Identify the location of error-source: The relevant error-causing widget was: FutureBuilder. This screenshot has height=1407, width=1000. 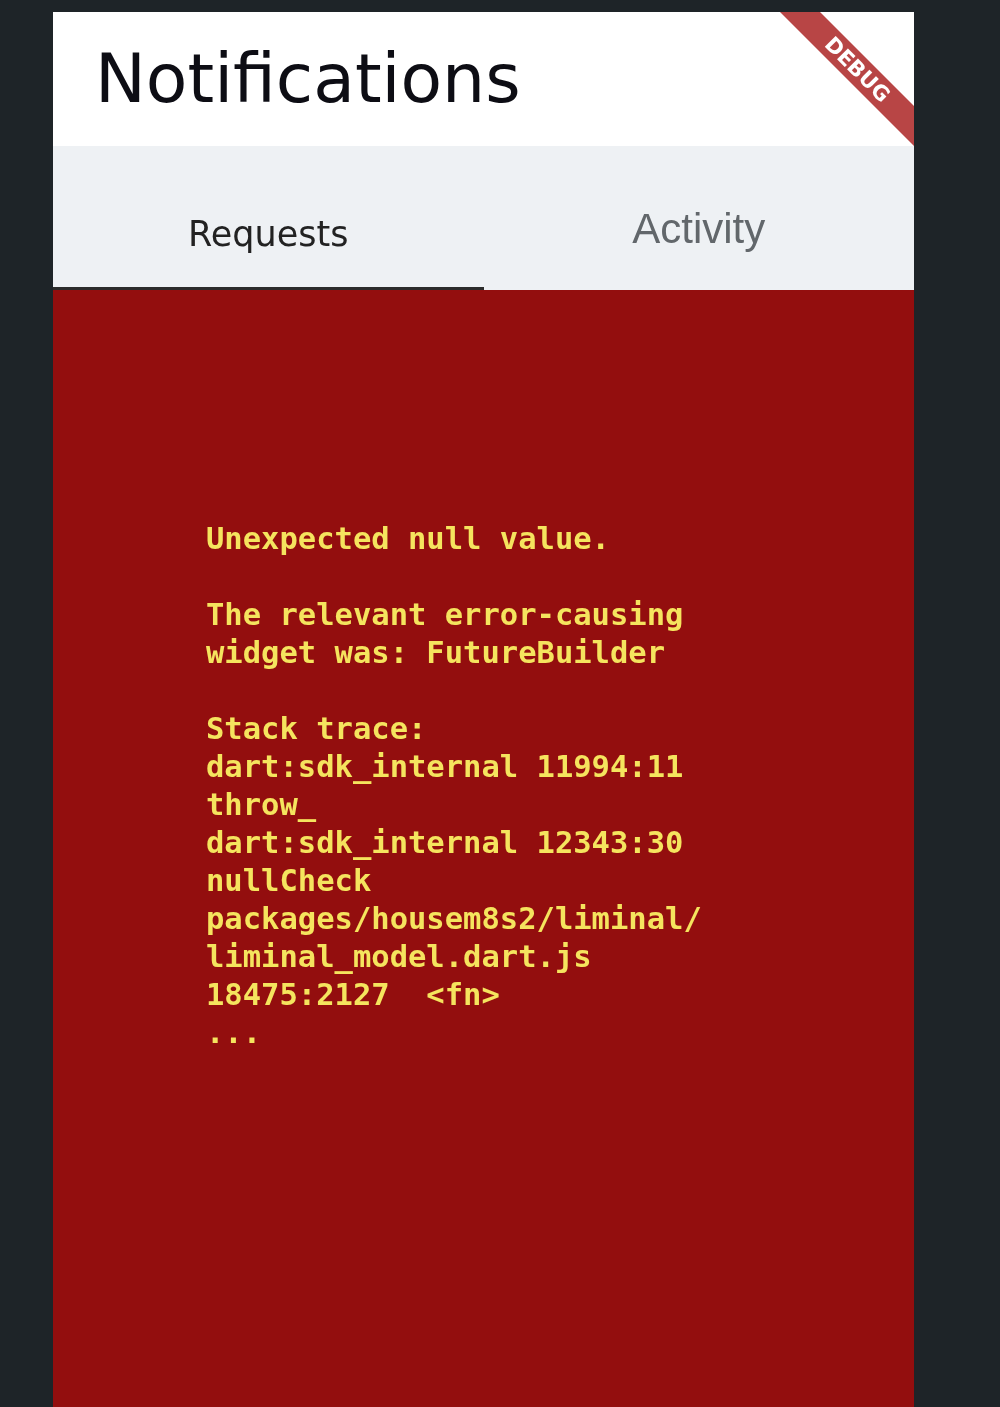
(445, 634).